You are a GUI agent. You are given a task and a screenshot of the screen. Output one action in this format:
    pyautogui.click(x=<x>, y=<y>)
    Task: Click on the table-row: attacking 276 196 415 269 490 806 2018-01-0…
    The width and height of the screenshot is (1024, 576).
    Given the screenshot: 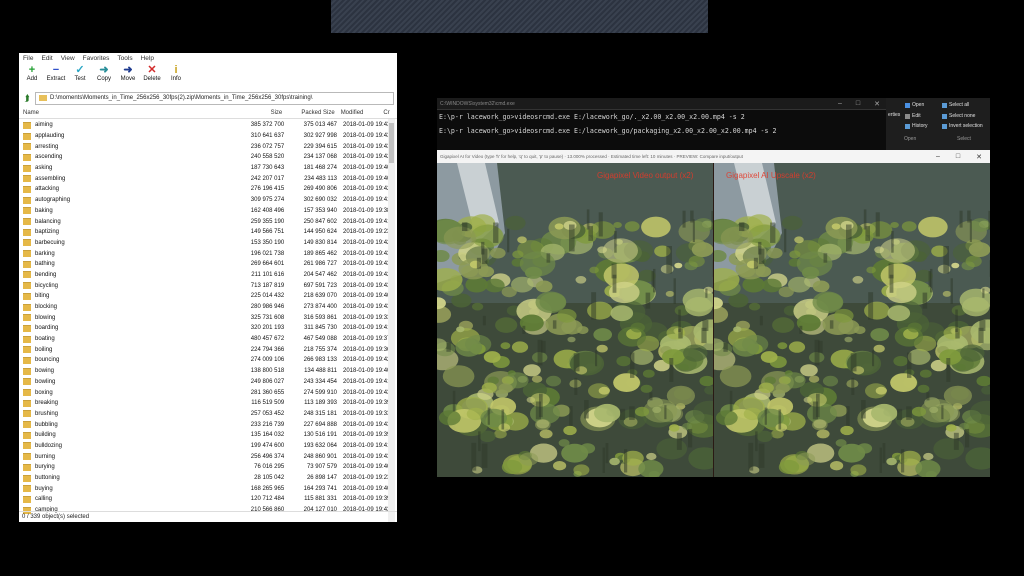 What is the action you would take?
    pyautogui.click(x=204, y=189)
    